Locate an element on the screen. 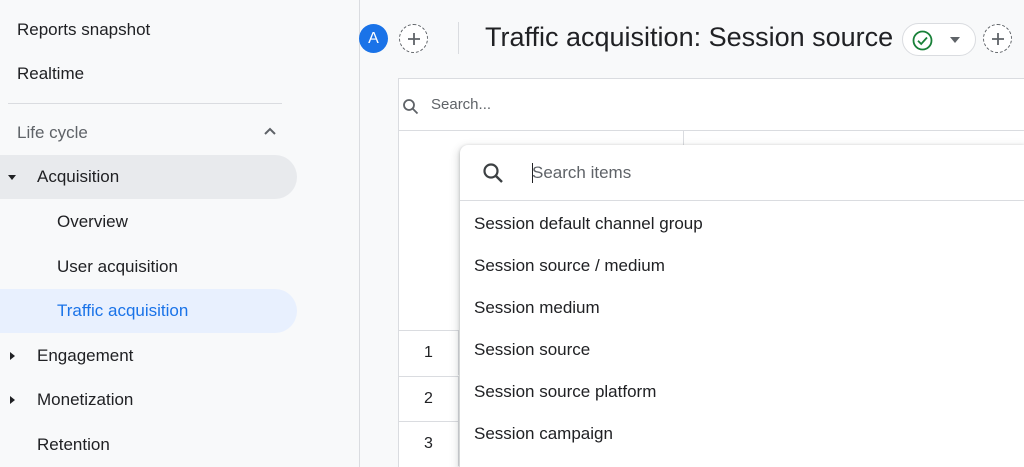  sidebar-divider is located at coordinates (145, 103).